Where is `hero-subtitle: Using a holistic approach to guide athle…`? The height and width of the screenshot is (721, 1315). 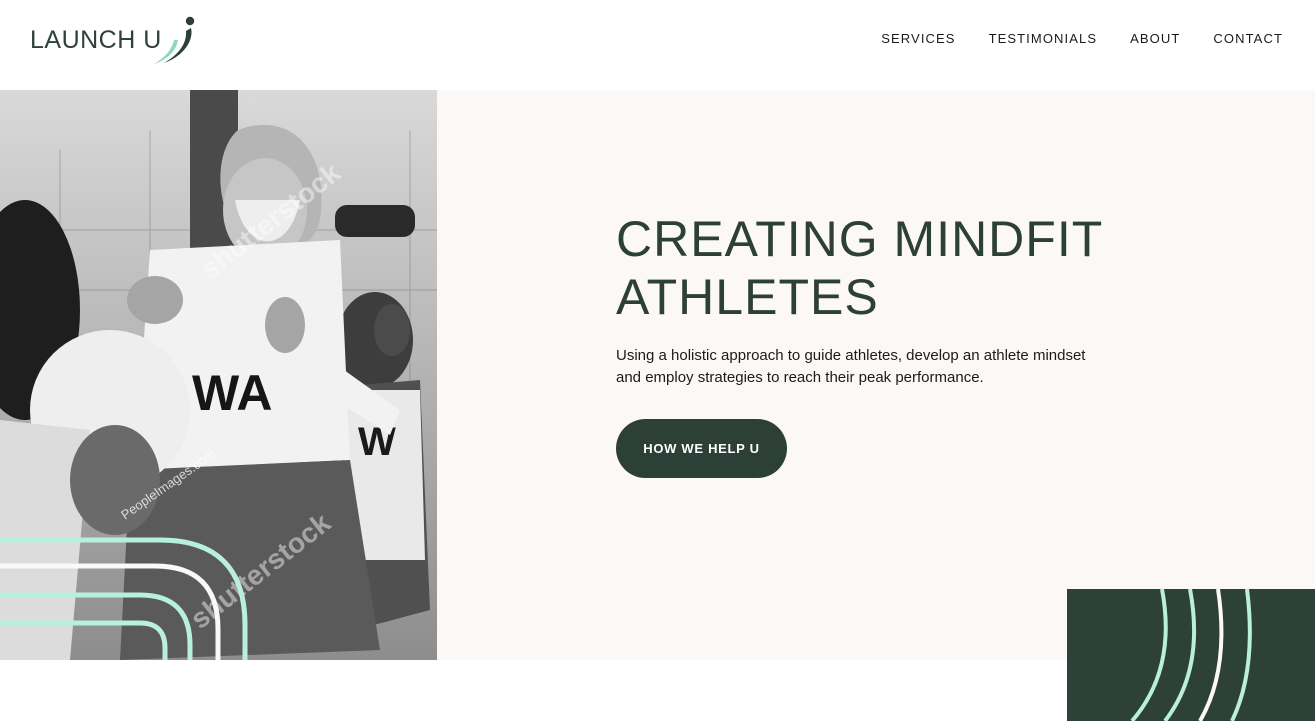 hero-subtitle: Using a holistic approach to guide athle… is located at coordinates (896, 367).